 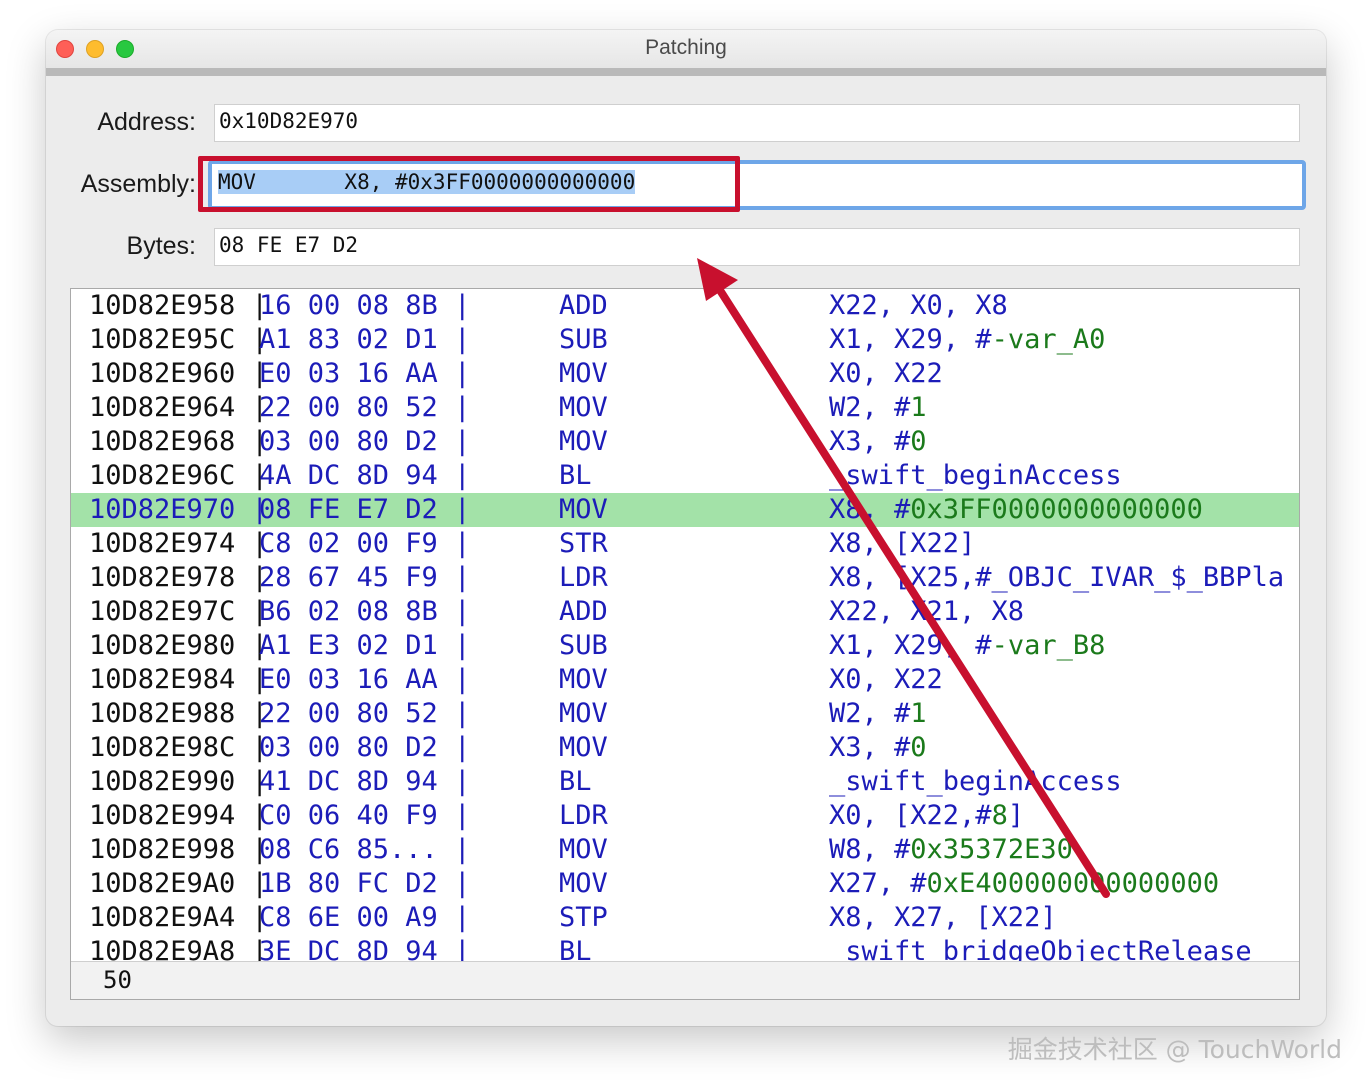 I want to click on row-address: 10D82E9A0 |, so click(x=178, y=883).